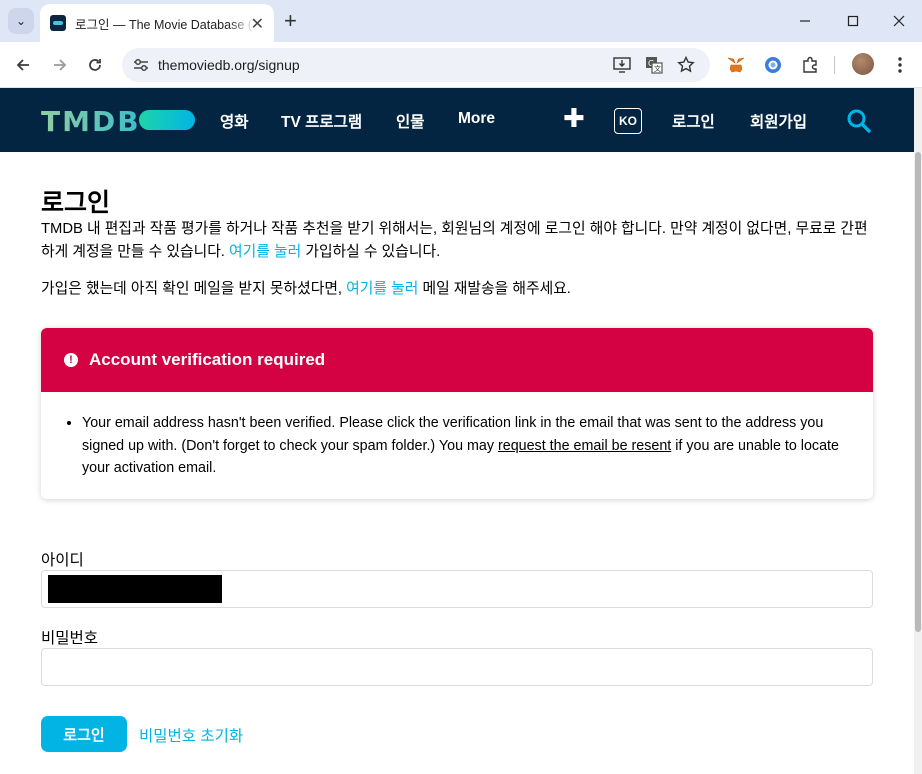  What do you see at coordinates (859, 121) in the screenshot?
I see `search-icon` at bounding box center [859, 121].